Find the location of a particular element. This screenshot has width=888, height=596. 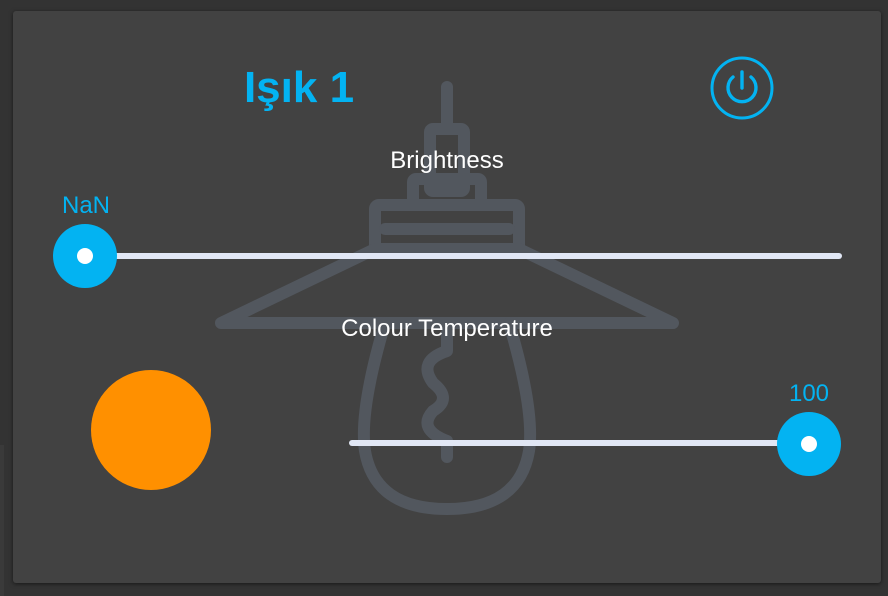

colour-swatch is located at coordinates (151, 430).